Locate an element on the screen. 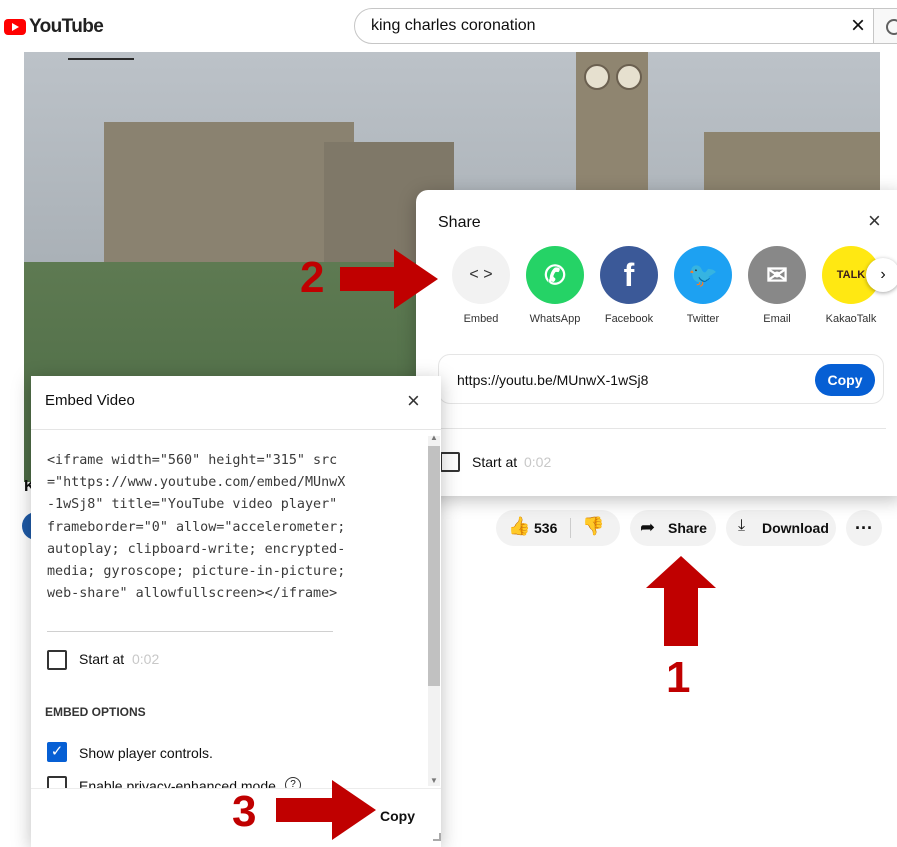 This screenshot has width=897, height=847. download-icon: ⤓ is located at coordinates (742, 525).